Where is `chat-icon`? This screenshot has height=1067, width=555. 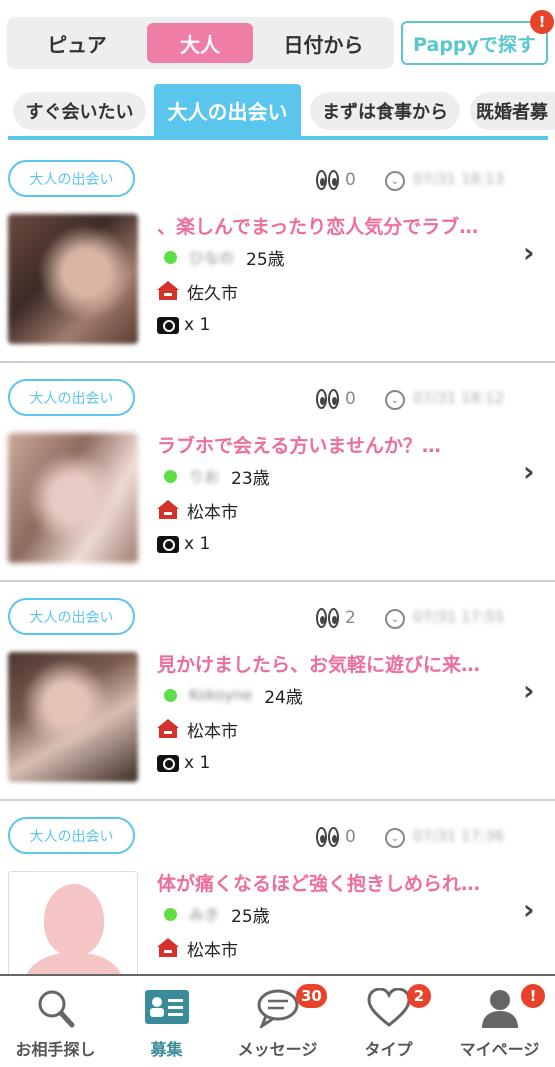
chat-icon is located at coordinates (278, 1008).